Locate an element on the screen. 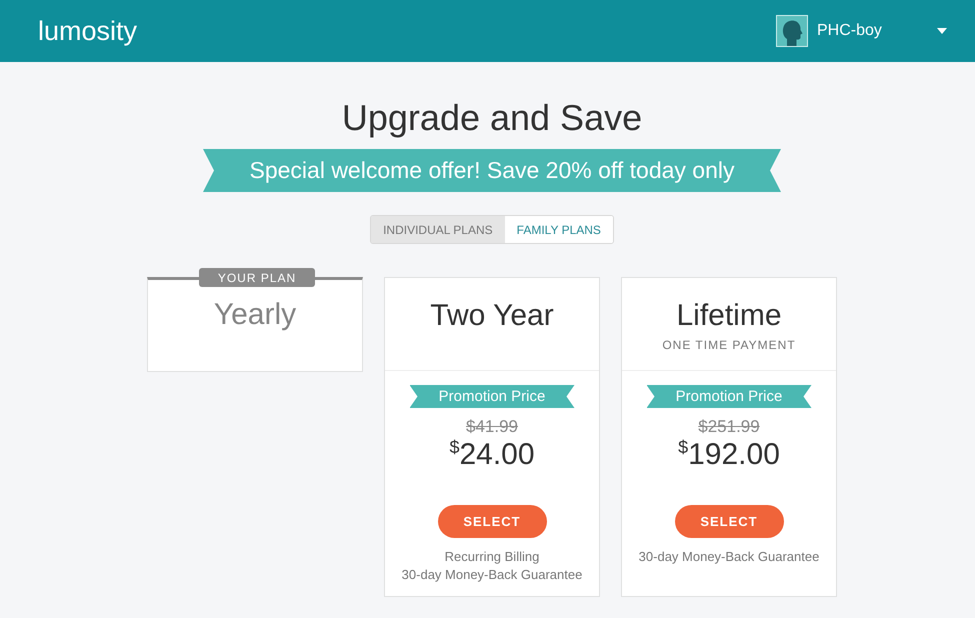 The height and width of the screenshot is (618, 975). username: PHC-boy is located at coordinates (877, 31).